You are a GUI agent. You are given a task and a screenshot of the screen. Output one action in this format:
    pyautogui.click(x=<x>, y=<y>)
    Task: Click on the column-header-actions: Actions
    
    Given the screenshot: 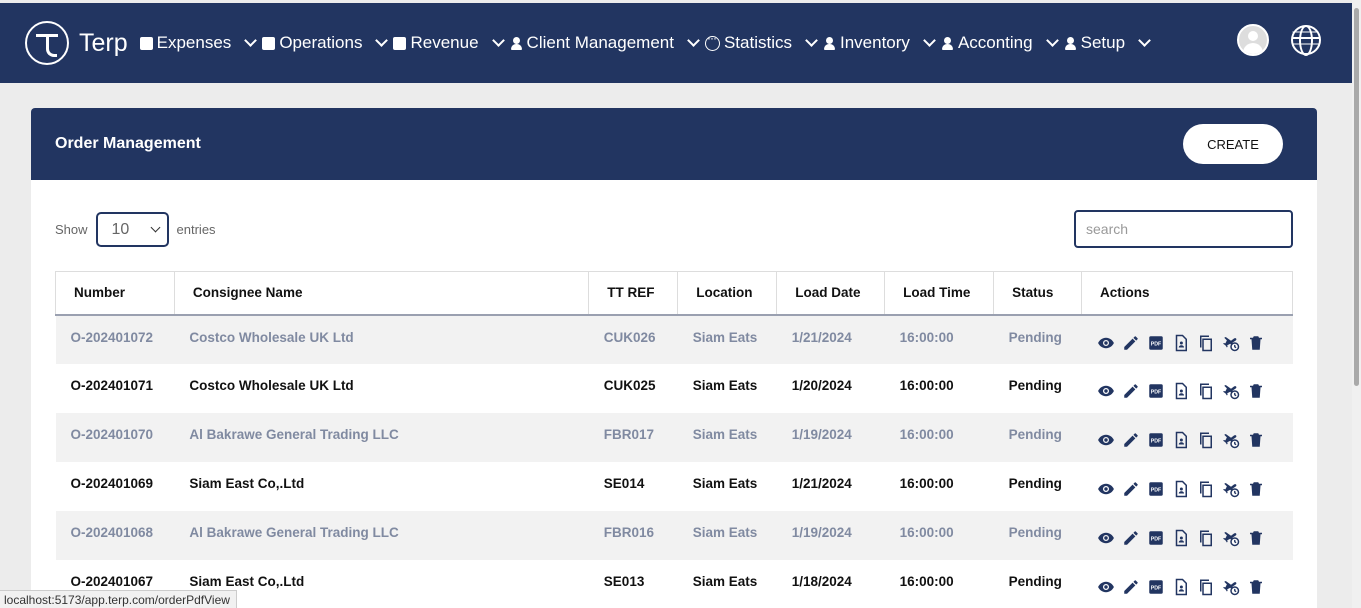 What is the action you would take?
    pyautogui.click(x=1187, y=293)
    